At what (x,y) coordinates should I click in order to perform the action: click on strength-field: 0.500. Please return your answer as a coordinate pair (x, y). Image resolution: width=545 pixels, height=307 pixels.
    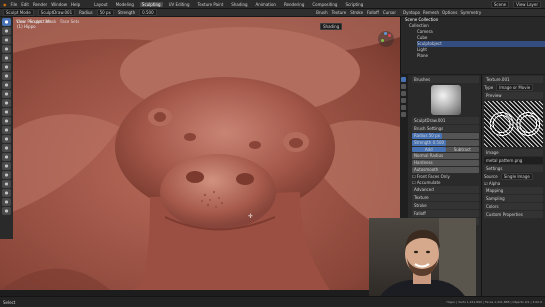
    Looking at the image, I should click on (148, 12).